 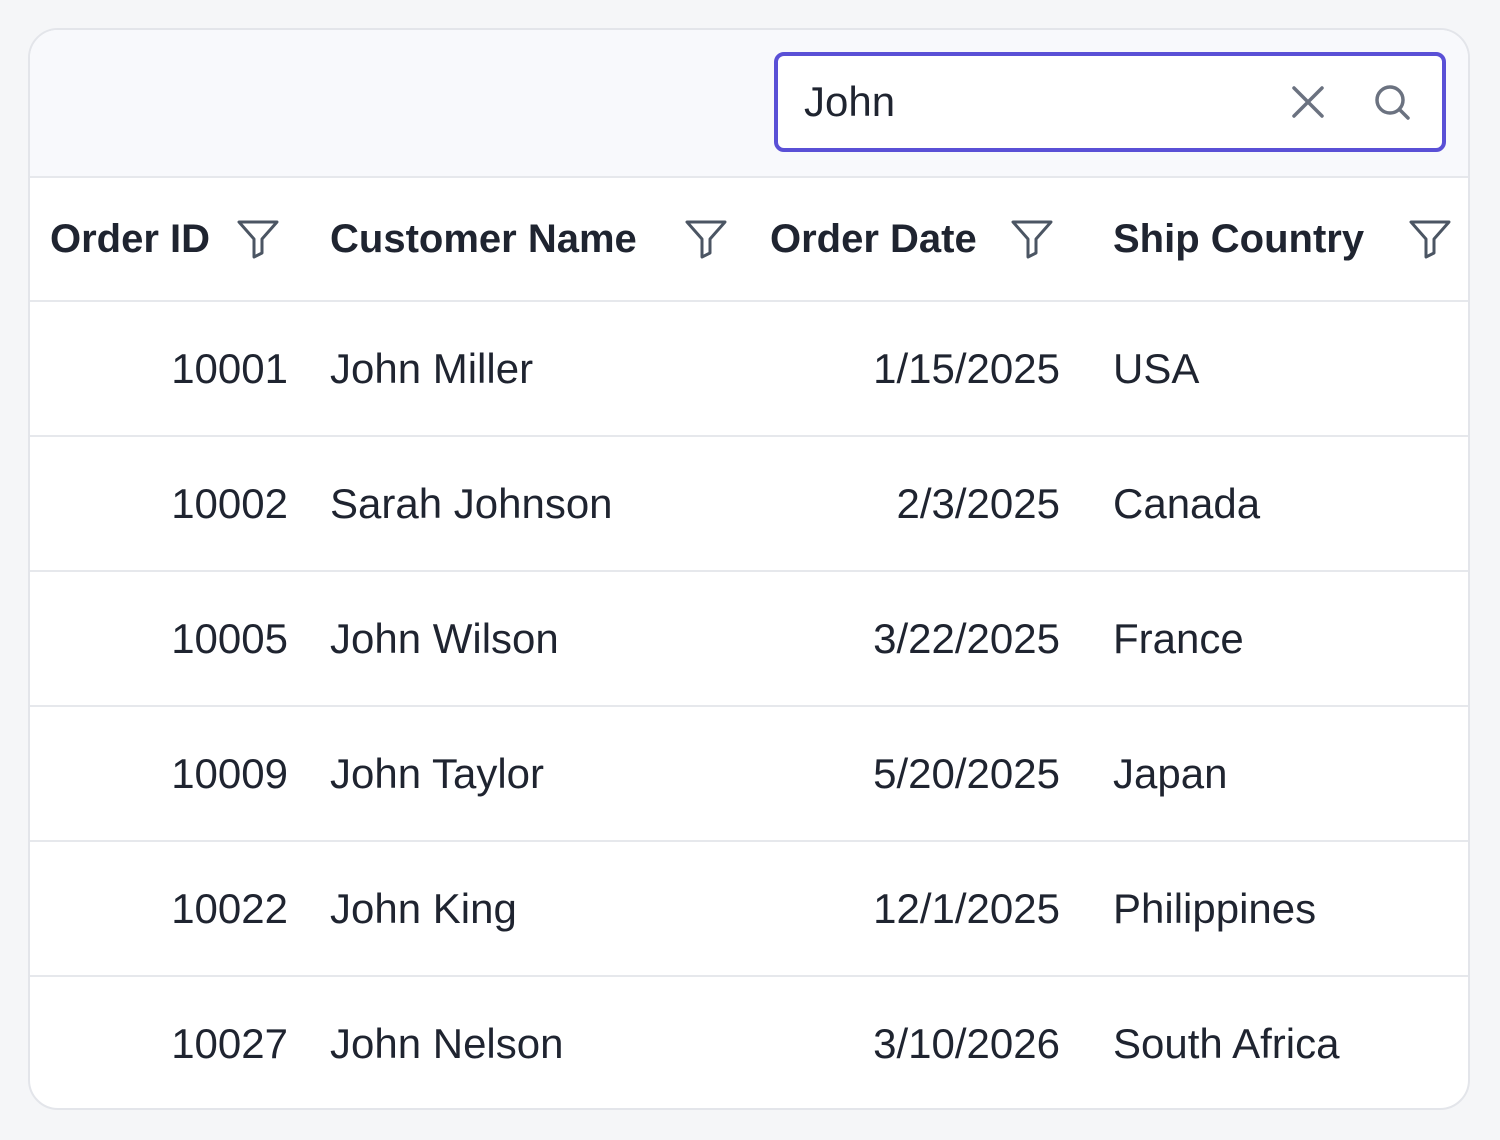 I want to click on cell-order-id: 10027, so click(x=229, y=1043).